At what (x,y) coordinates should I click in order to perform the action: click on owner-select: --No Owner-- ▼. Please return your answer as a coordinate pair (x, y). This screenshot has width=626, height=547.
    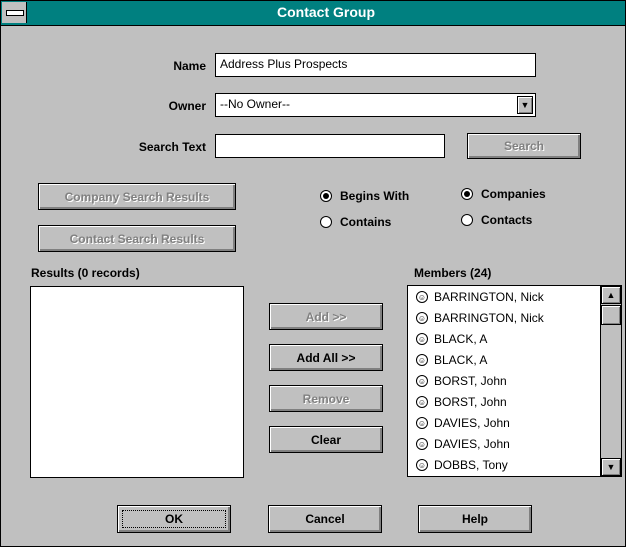
    Looking at the image, I should click on (375, 105).